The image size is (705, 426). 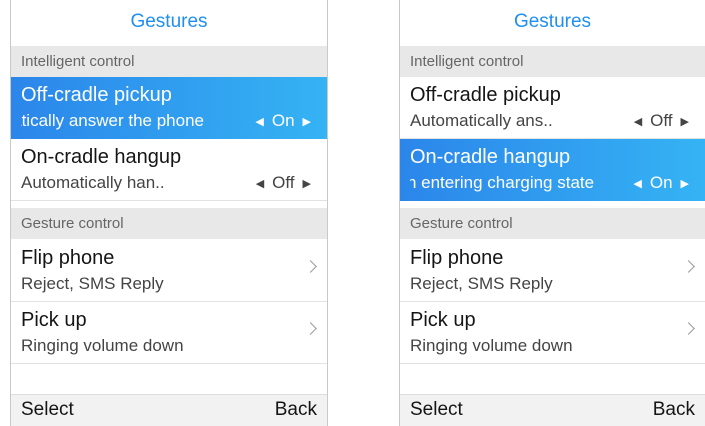 I want to click on setting-subtitle-text: When entering charging state, so click(x=502, y=182).